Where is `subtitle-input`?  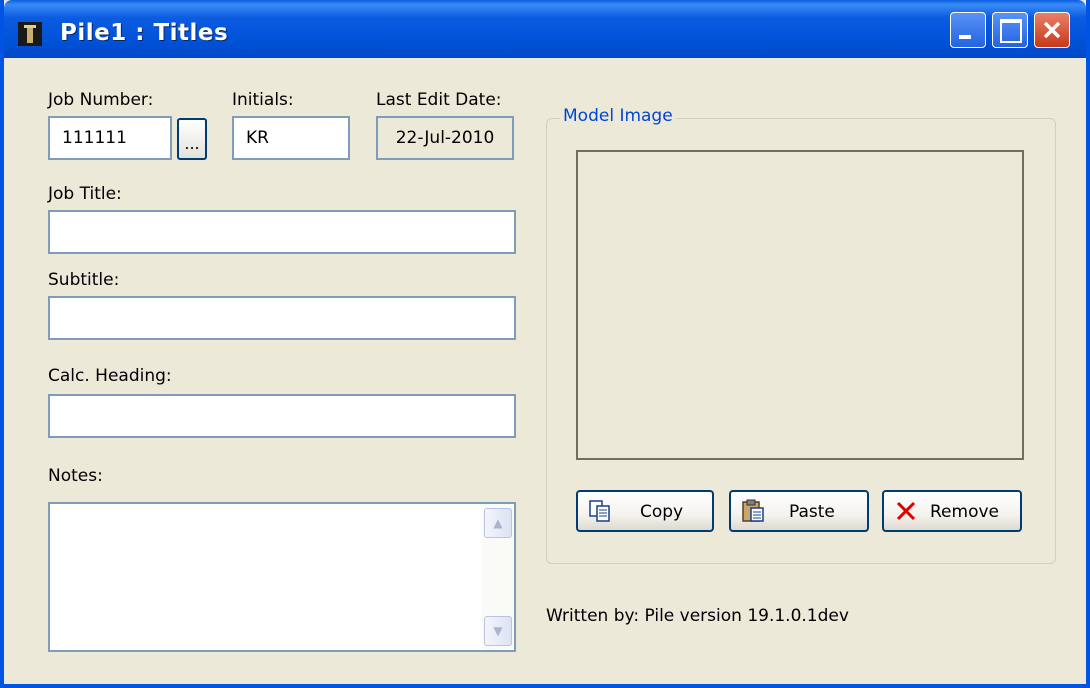 subtitle-input is located at coordinates (282, 318).